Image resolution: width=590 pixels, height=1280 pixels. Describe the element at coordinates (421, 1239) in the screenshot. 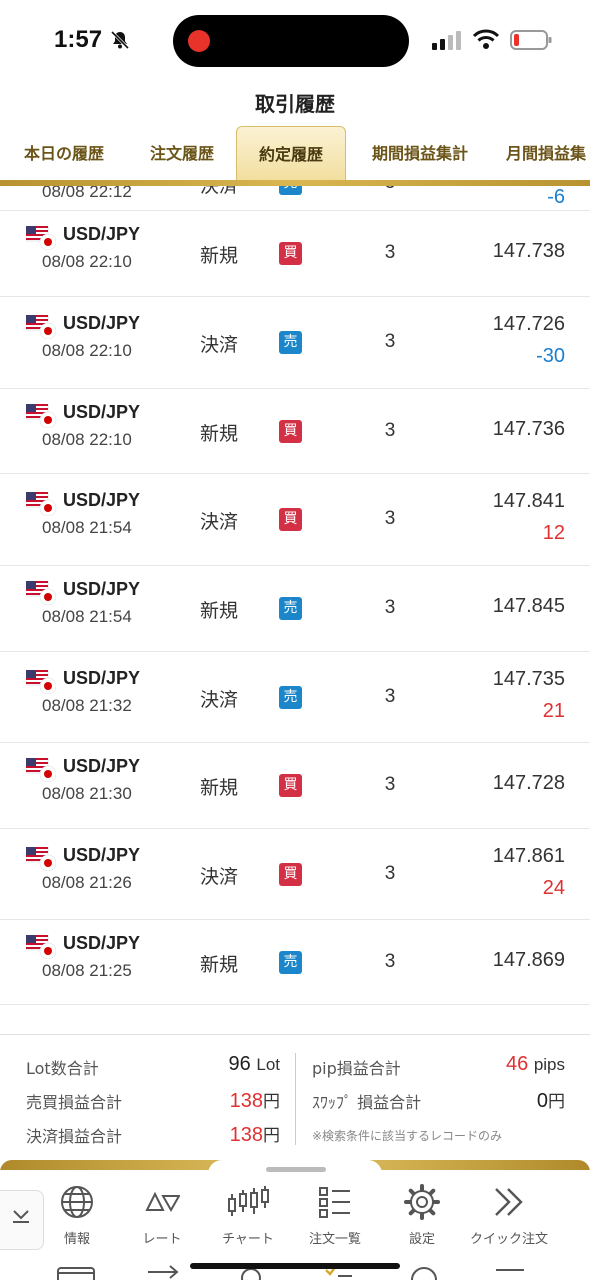

I see `nav-settings-label: 設定` at that location.